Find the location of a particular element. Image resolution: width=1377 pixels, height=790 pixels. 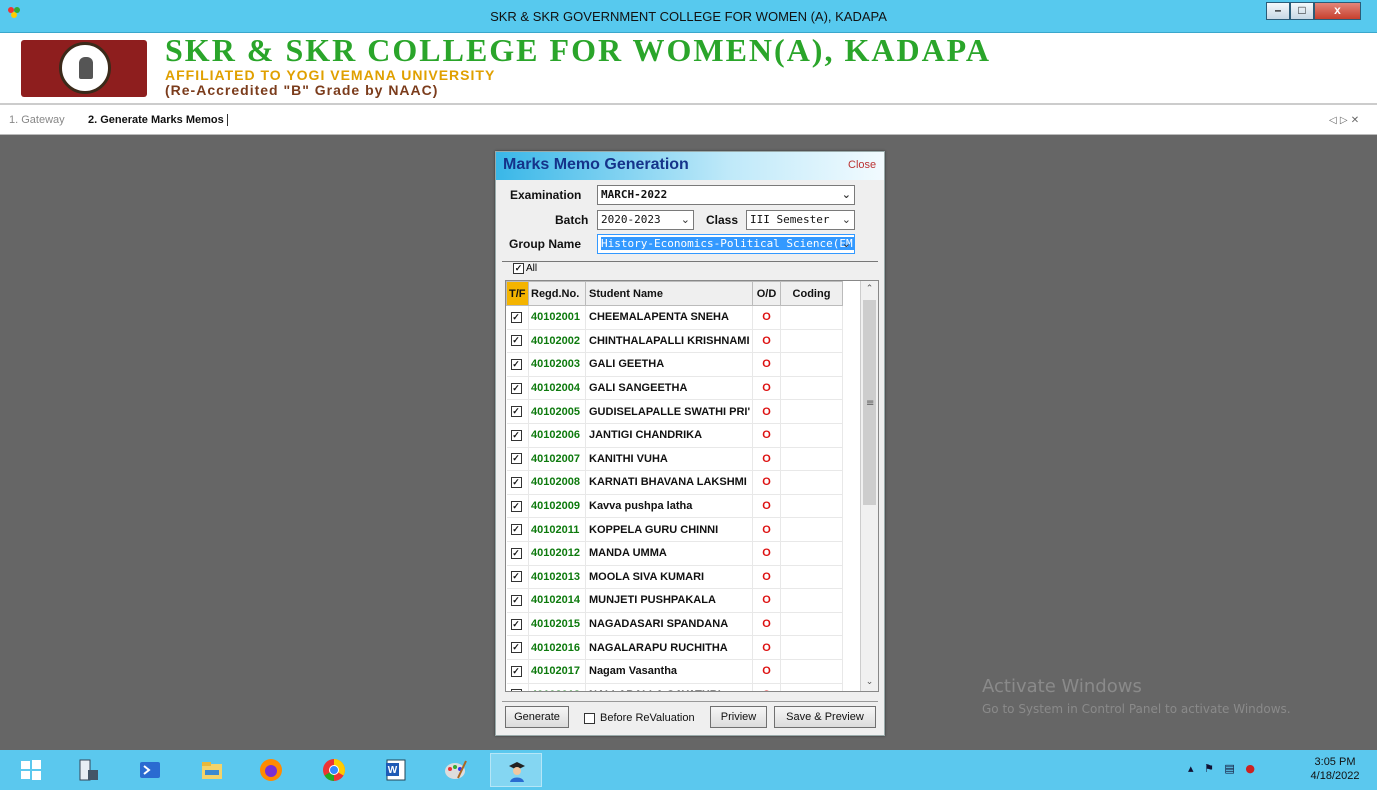

windows-start-icon is located at coordinates (31, 770).